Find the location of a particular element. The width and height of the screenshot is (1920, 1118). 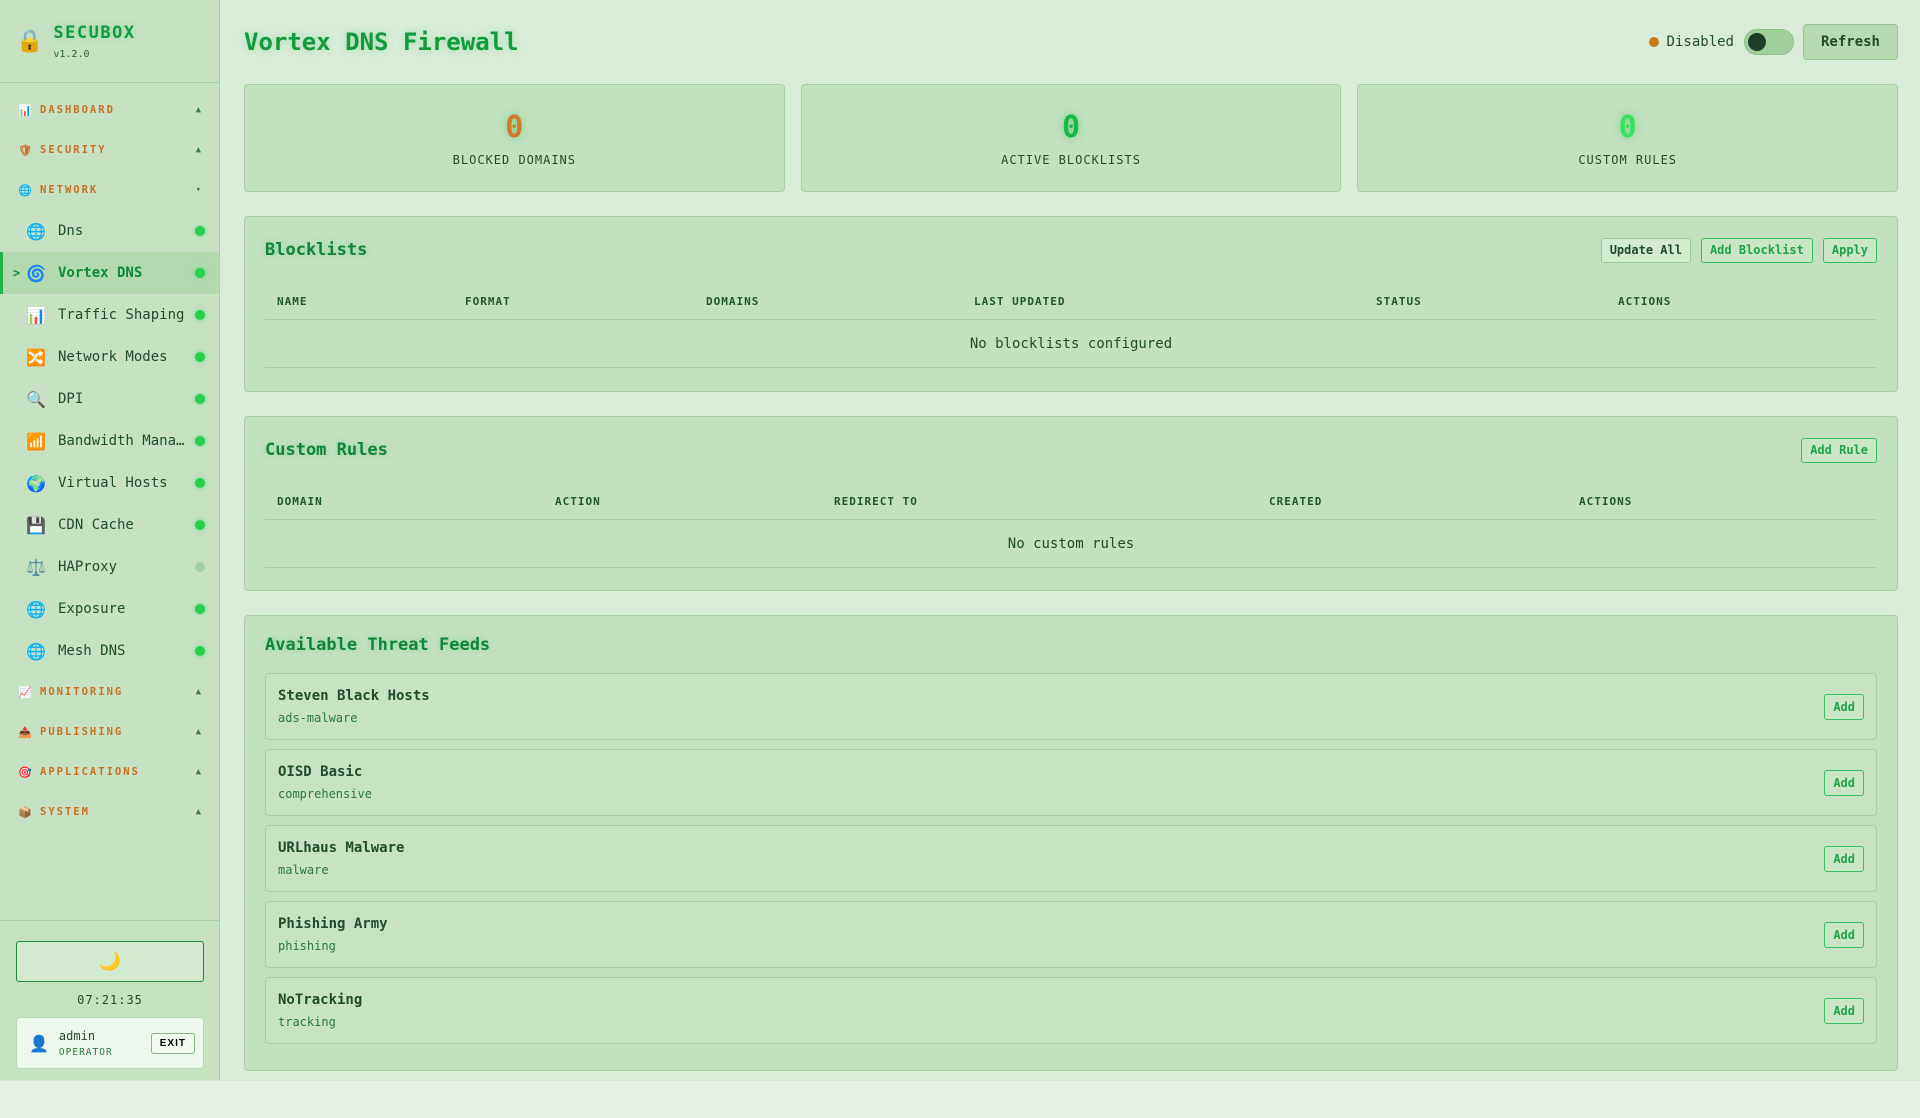

column-header: LAST UPDATED is located at coordinates (1020, 301).